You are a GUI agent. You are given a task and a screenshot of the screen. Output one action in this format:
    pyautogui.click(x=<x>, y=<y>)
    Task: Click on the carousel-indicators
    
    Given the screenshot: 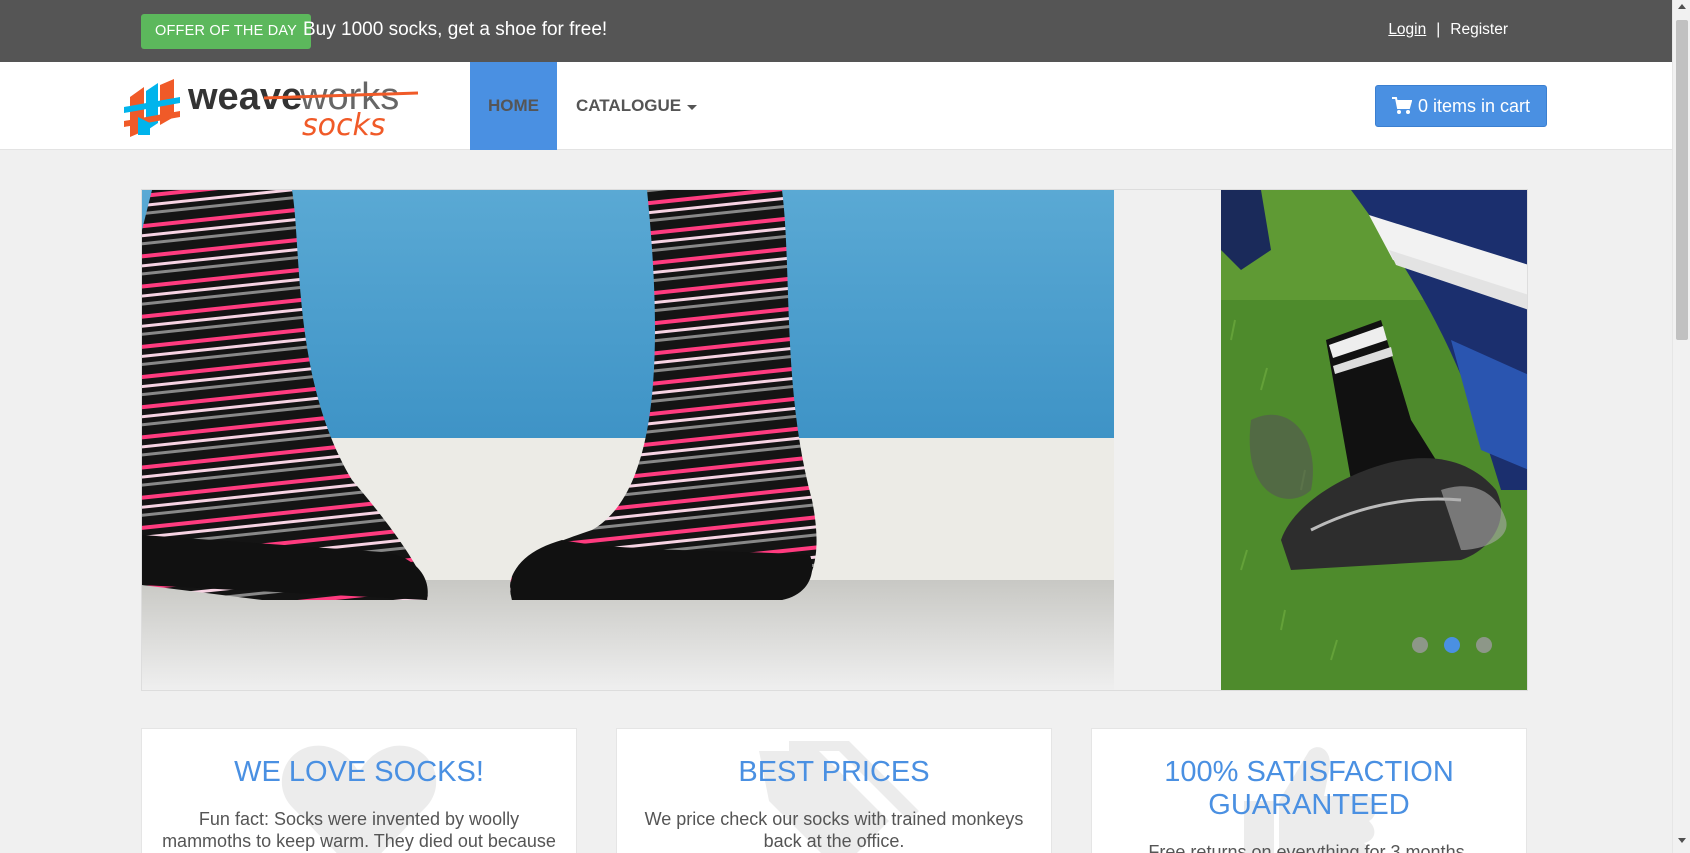 What is the action you would take?
    pyautogui.click(x=1452, y=645)
    